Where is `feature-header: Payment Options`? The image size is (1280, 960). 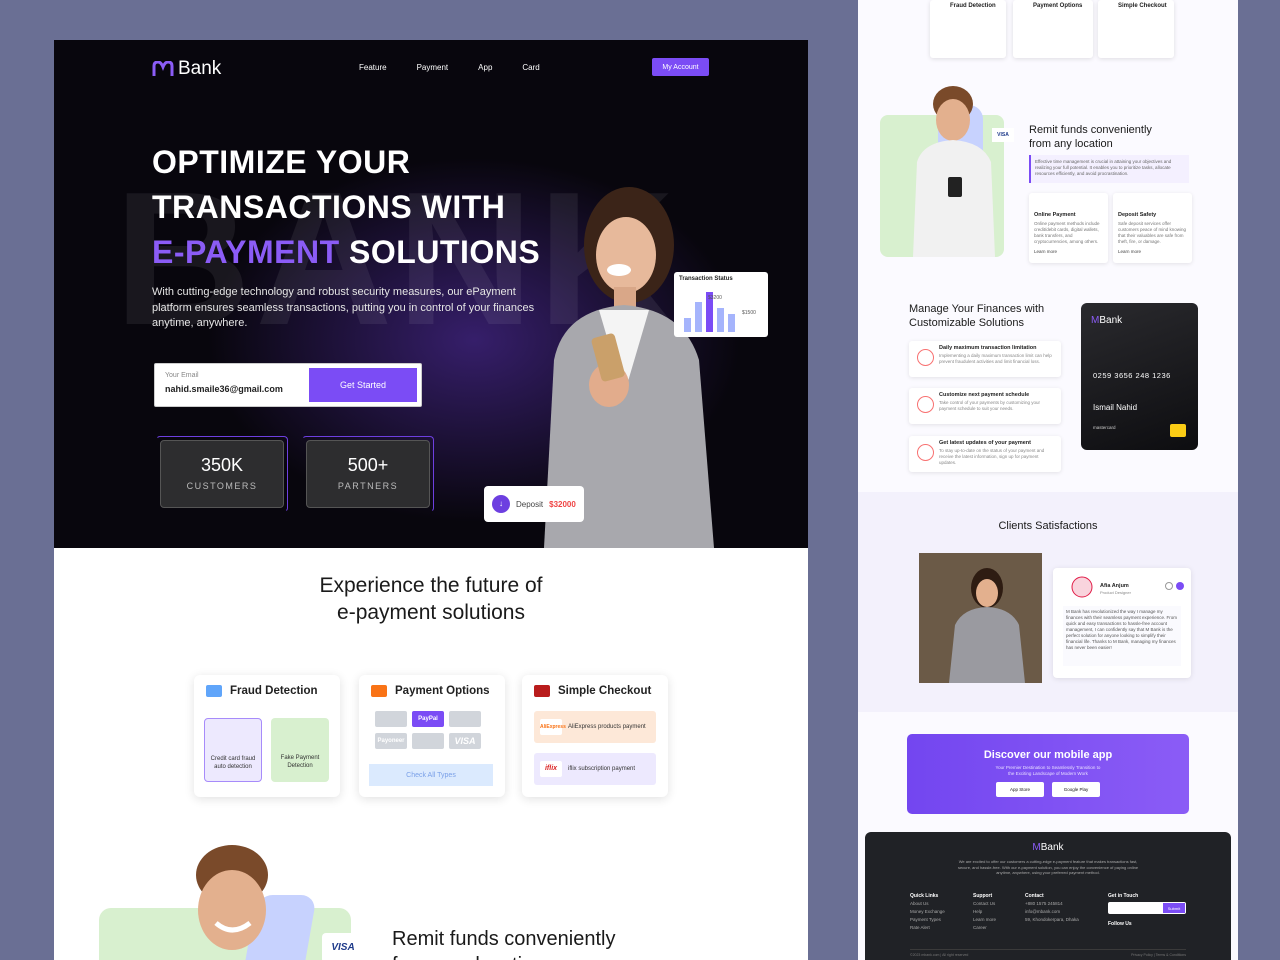
feature-header: Payment Options is located at coordinates (430, 691).